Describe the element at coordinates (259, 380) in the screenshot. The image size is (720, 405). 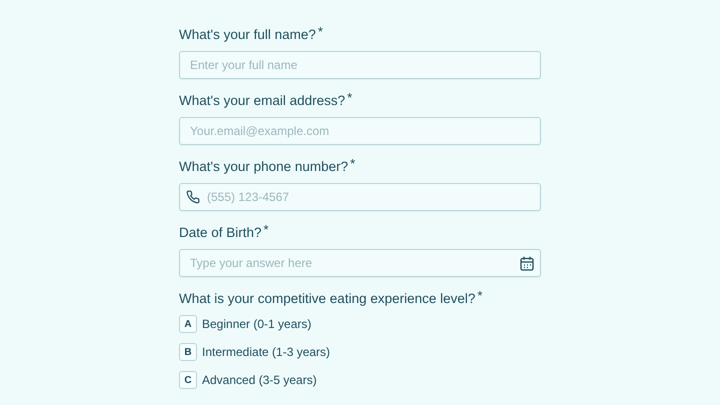
I see `option-label: Advanced (3-5 years)` at that location.